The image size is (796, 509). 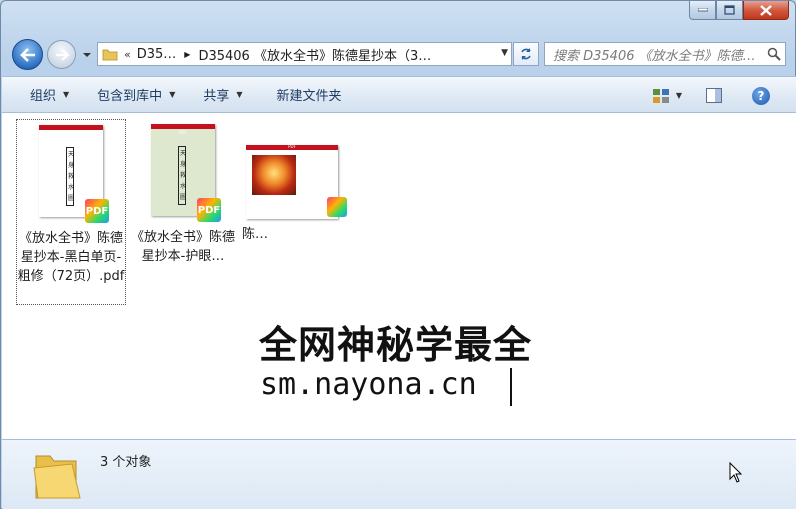 What do you see at coordinates (702, 10) in the screenshot?
I see `minimize-button` at bounding box center [702, 10].